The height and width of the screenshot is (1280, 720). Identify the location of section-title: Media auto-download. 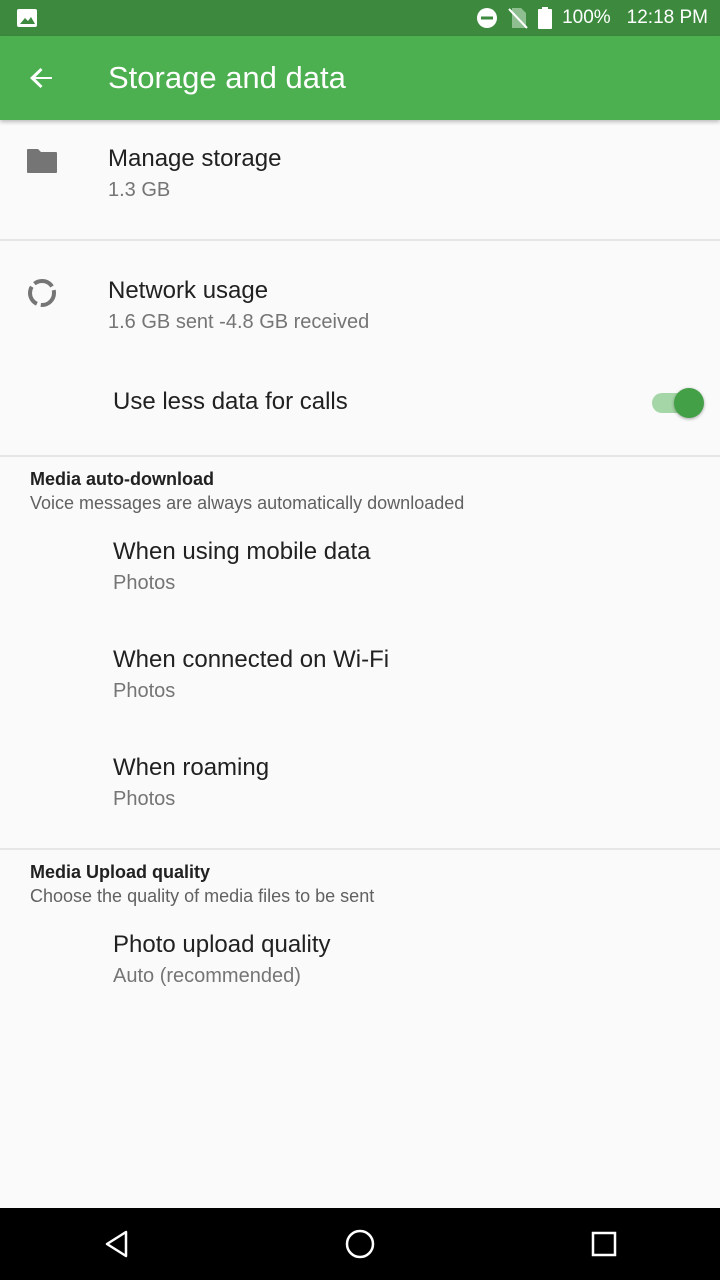
(122, 479).